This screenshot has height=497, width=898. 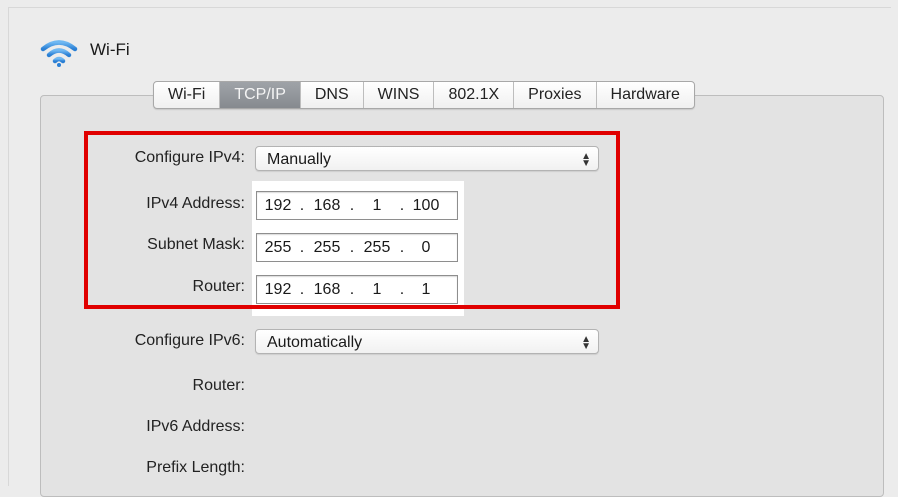 I want to click on tab-dns: DNS, so click(x=332, y=95).